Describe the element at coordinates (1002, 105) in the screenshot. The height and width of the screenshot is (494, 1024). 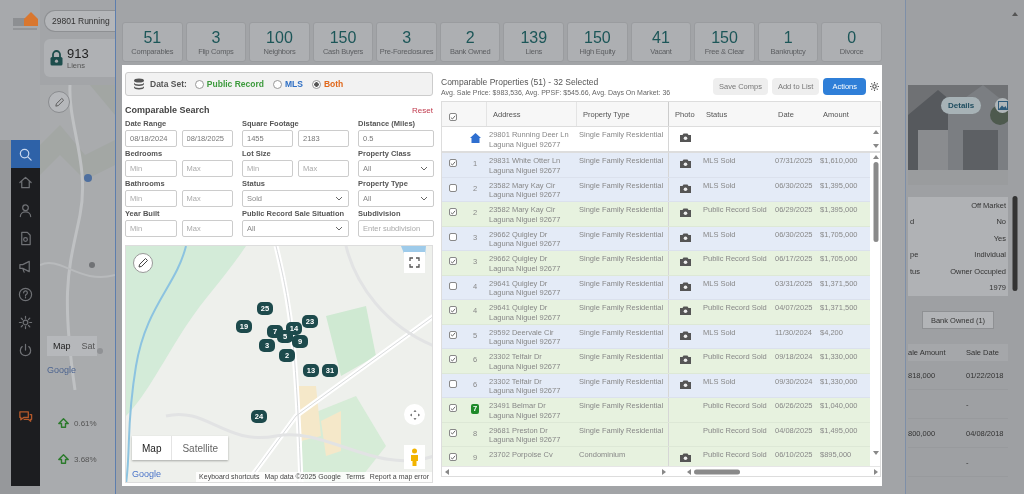
I see `image-icon` at that location.